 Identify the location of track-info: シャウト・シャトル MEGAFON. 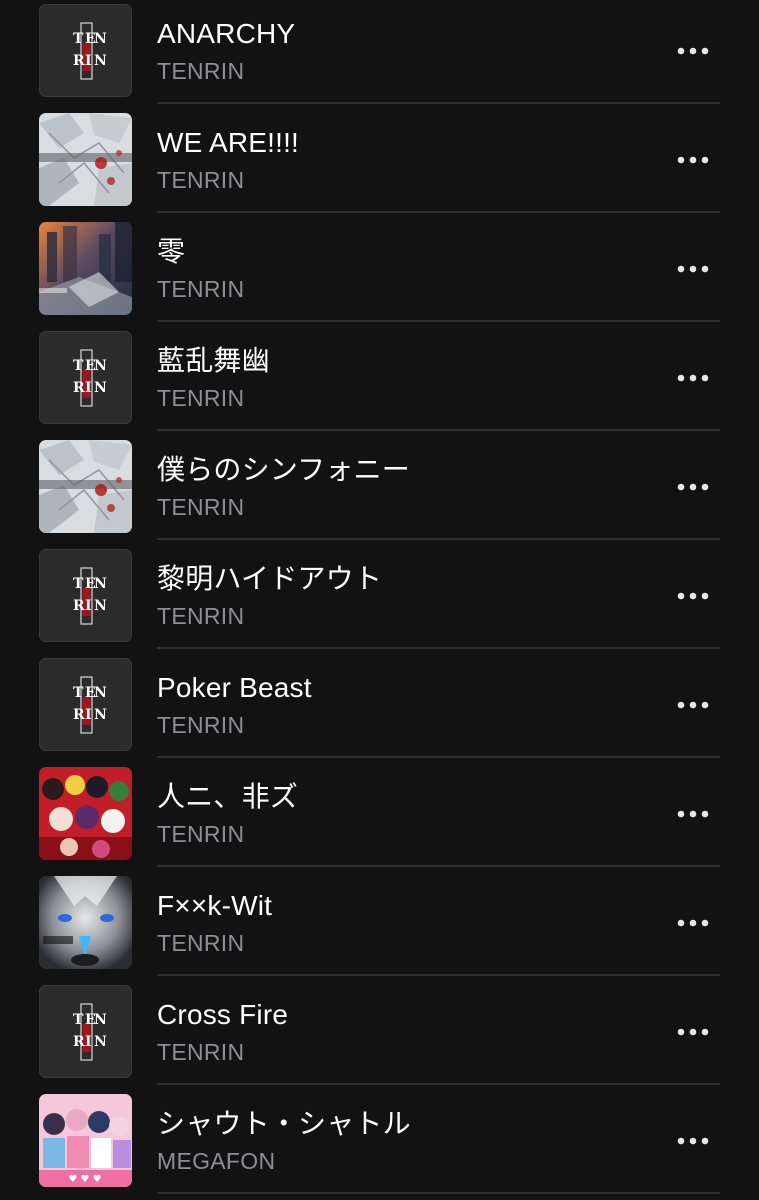
(408, 1139).